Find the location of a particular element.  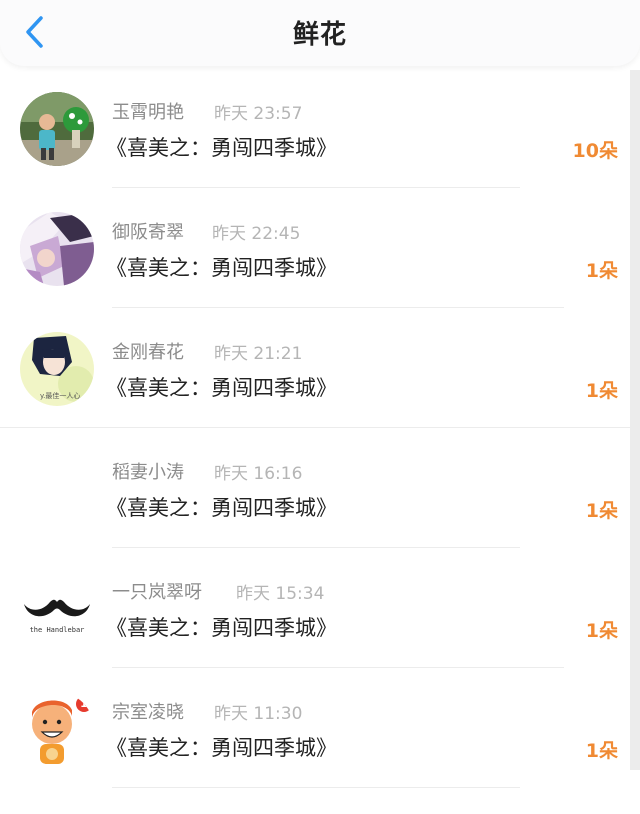

list-item: 1 宗室凌晓 昨天 11:30 《喜美之：勇闯四季城》 1朵 is located at coordinates (315, 728).